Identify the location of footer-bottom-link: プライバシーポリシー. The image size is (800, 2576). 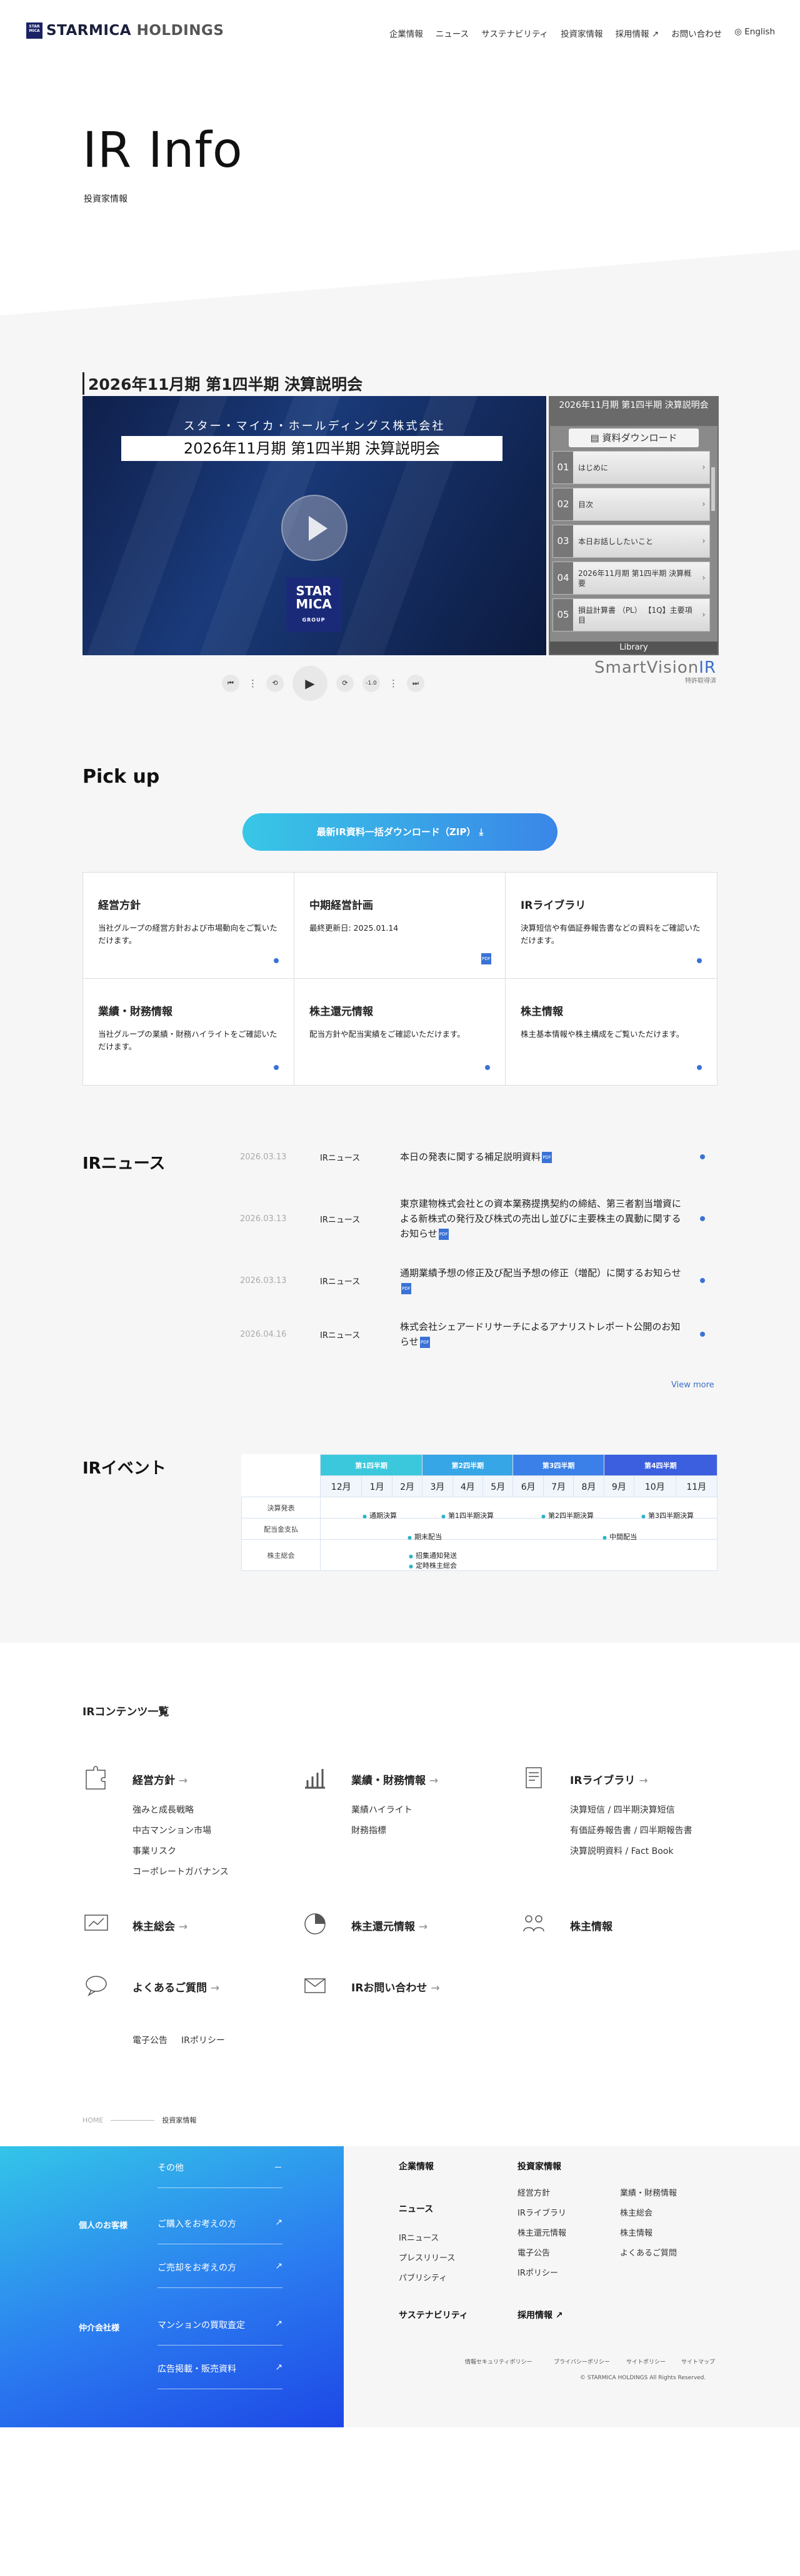
(582, 2361).